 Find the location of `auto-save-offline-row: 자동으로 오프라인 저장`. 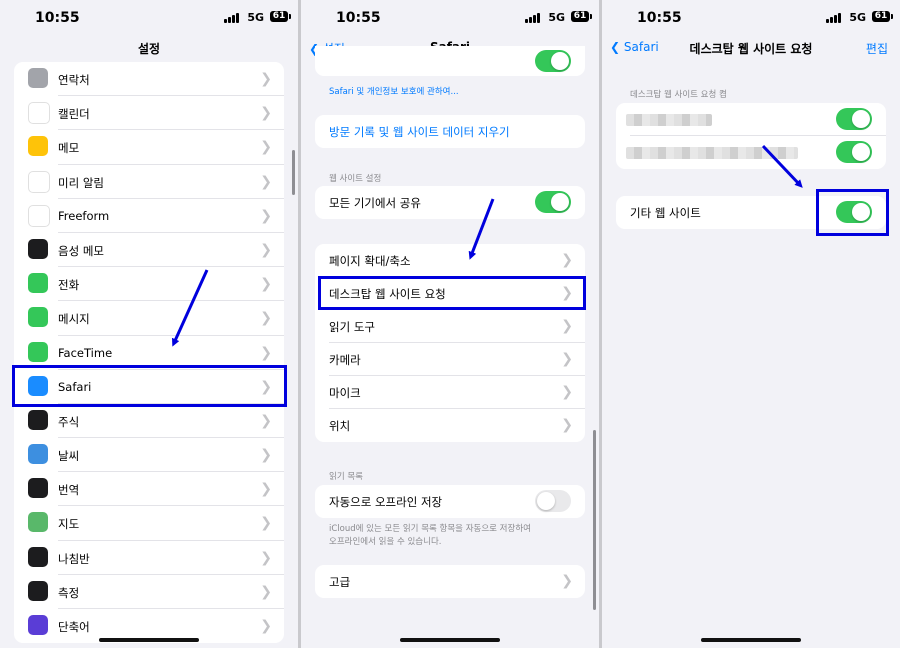

auto-save-offline-row: 자동으로 오프라인 저장 is located at coordinates (450, 501).